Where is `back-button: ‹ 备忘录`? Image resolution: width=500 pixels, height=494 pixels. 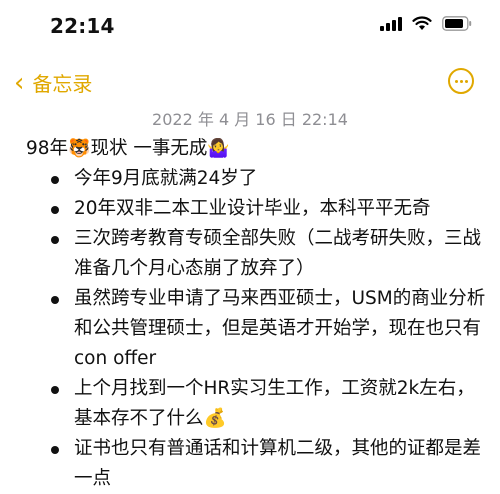 back-button: ‹ 备忘录 is located at coordinates (53, 82).